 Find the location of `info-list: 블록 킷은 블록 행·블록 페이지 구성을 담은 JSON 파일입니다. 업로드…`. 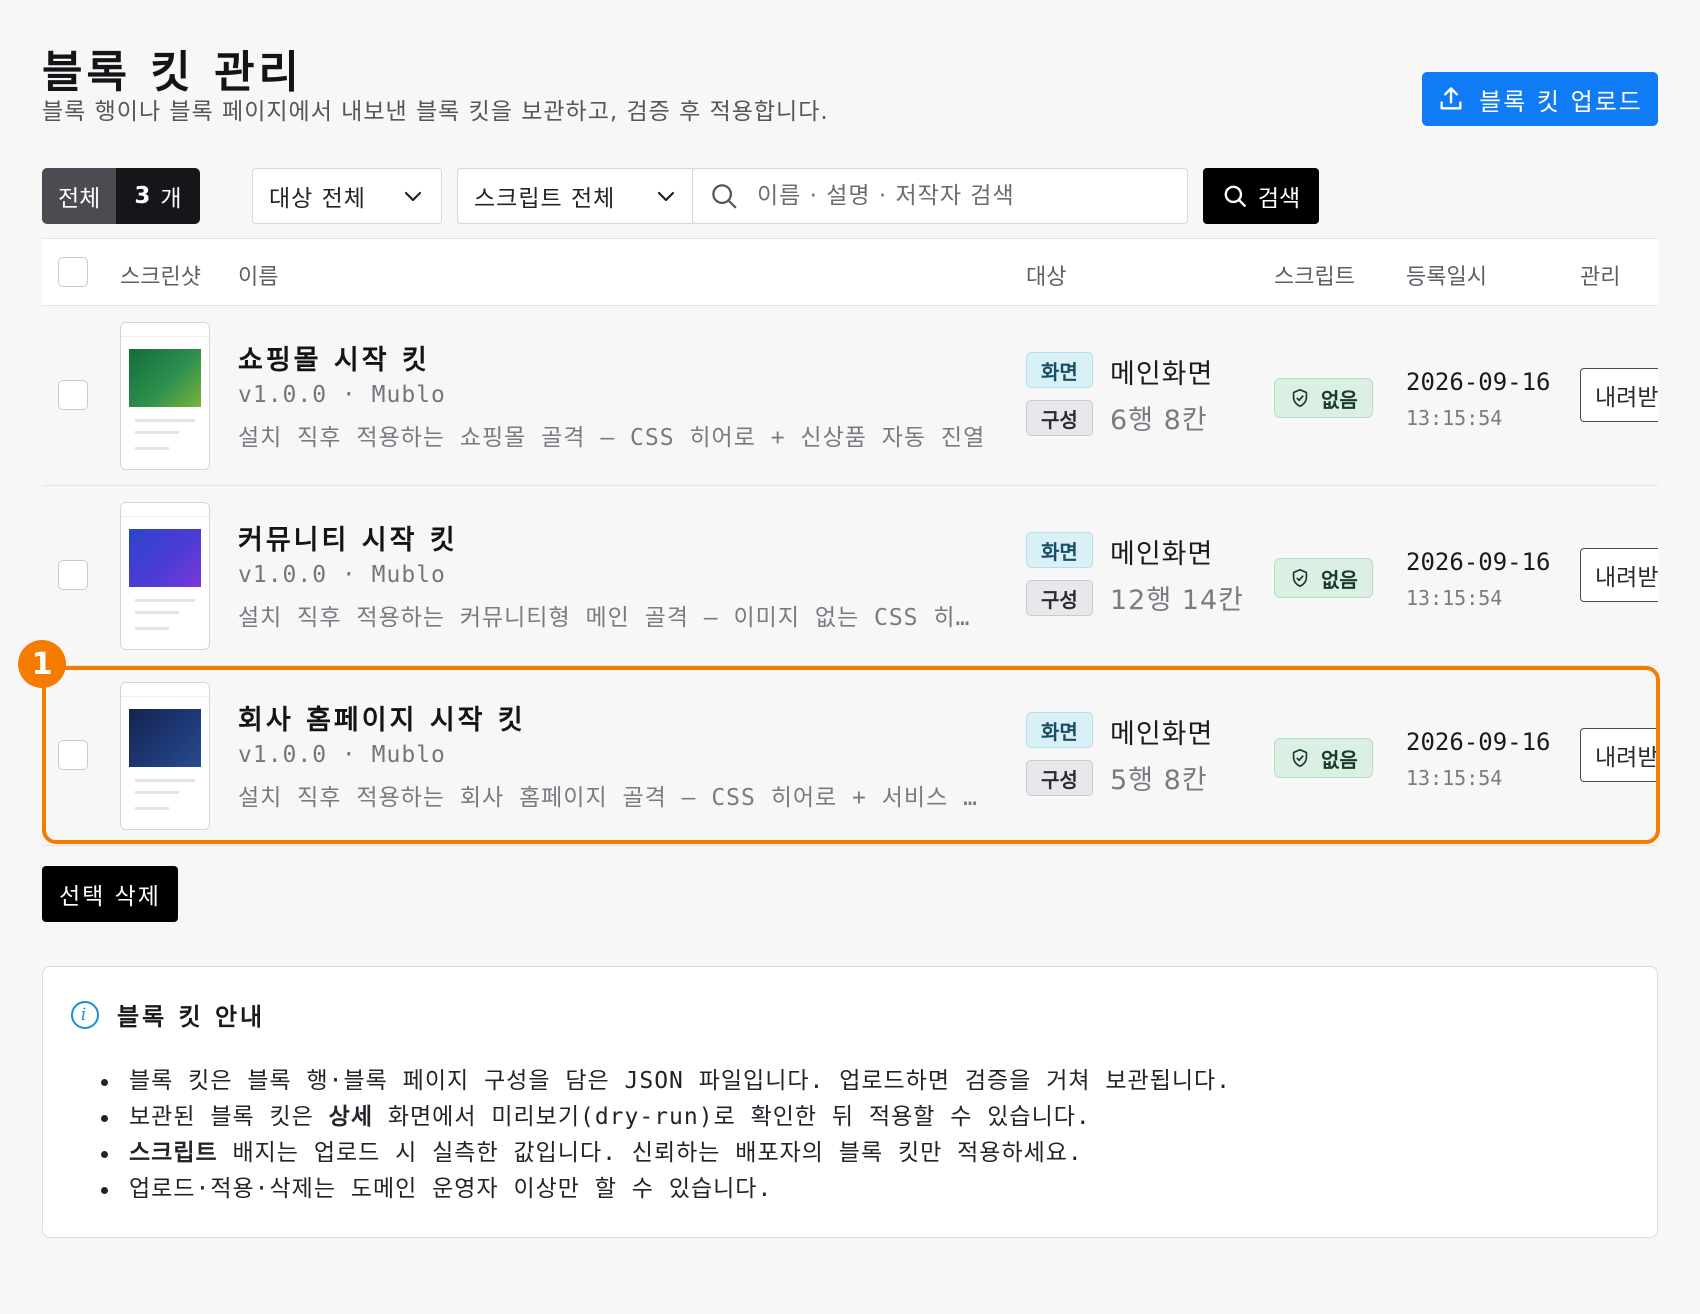

info-list: 블록 킷은 블록 행·블록 페이지 구성을 담은 JSON 파일입니다. 업로드… is located at coordinates (665, 1135).